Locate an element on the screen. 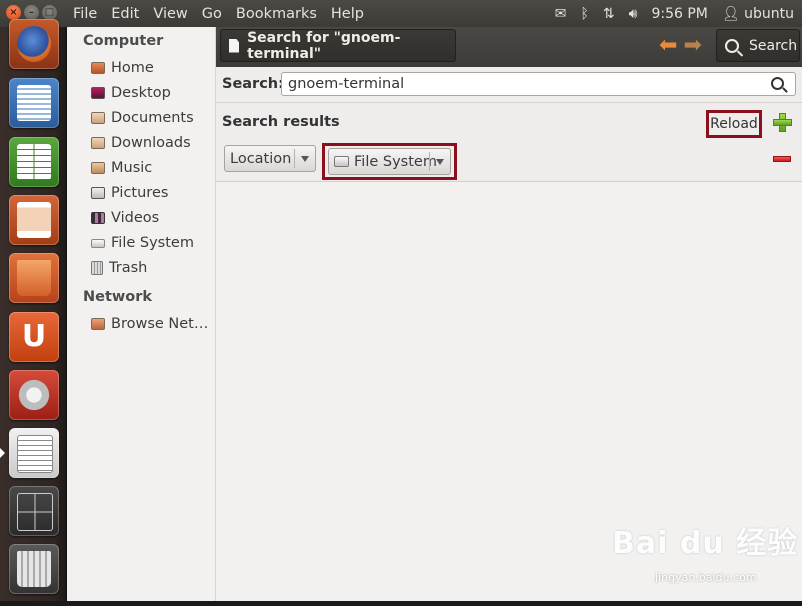 This screenshot has height=606, width=802. sidebar-header-network: Network is located at coordinates (118, 297).